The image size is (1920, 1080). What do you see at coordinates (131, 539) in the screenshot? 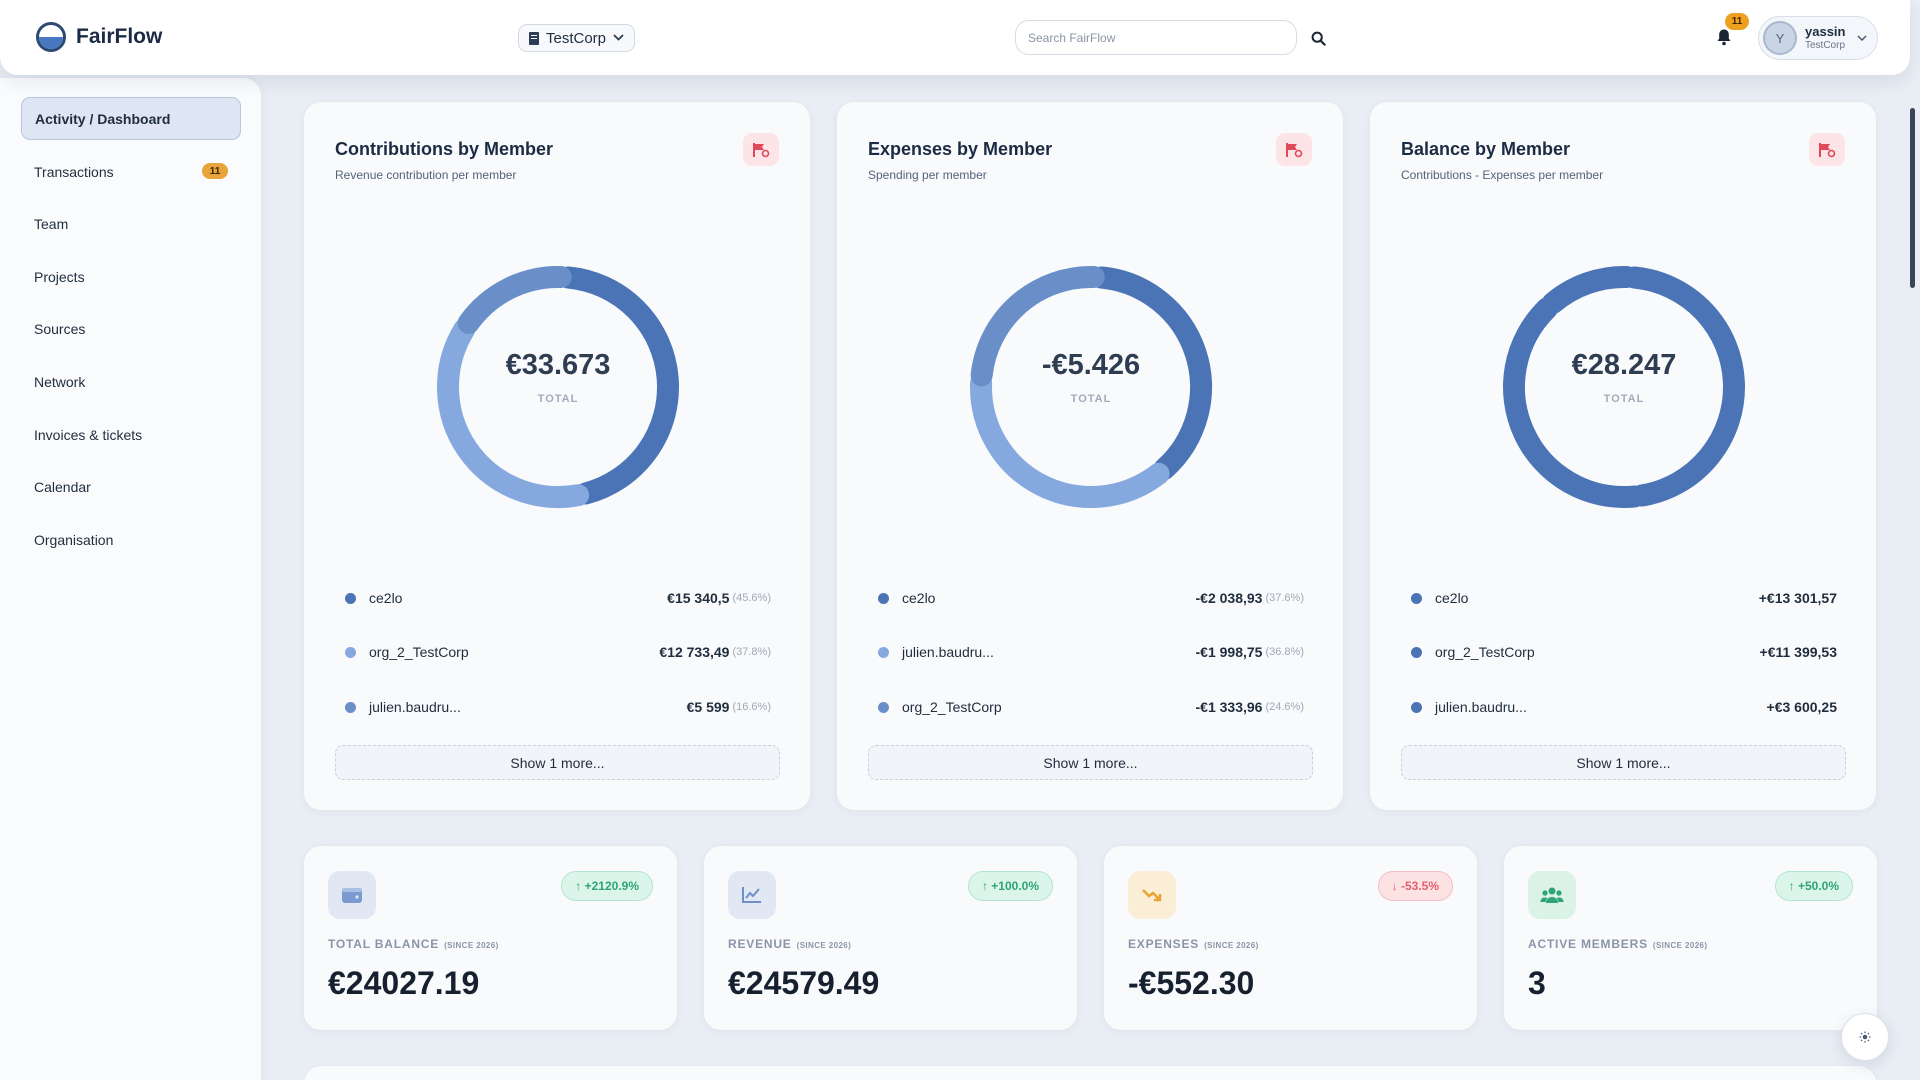
I see `sidebar-item-organisation: Organisation` at bounding box center [131, 539].